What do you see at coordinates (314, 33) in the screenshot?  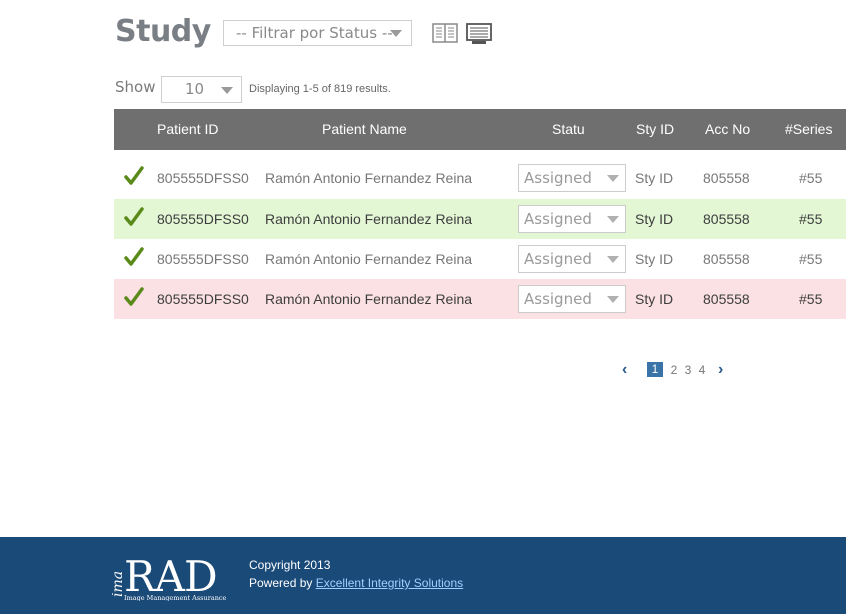 I see `status-filter-label: -- Filtrar por Status --` at bounding box center [314, 33].